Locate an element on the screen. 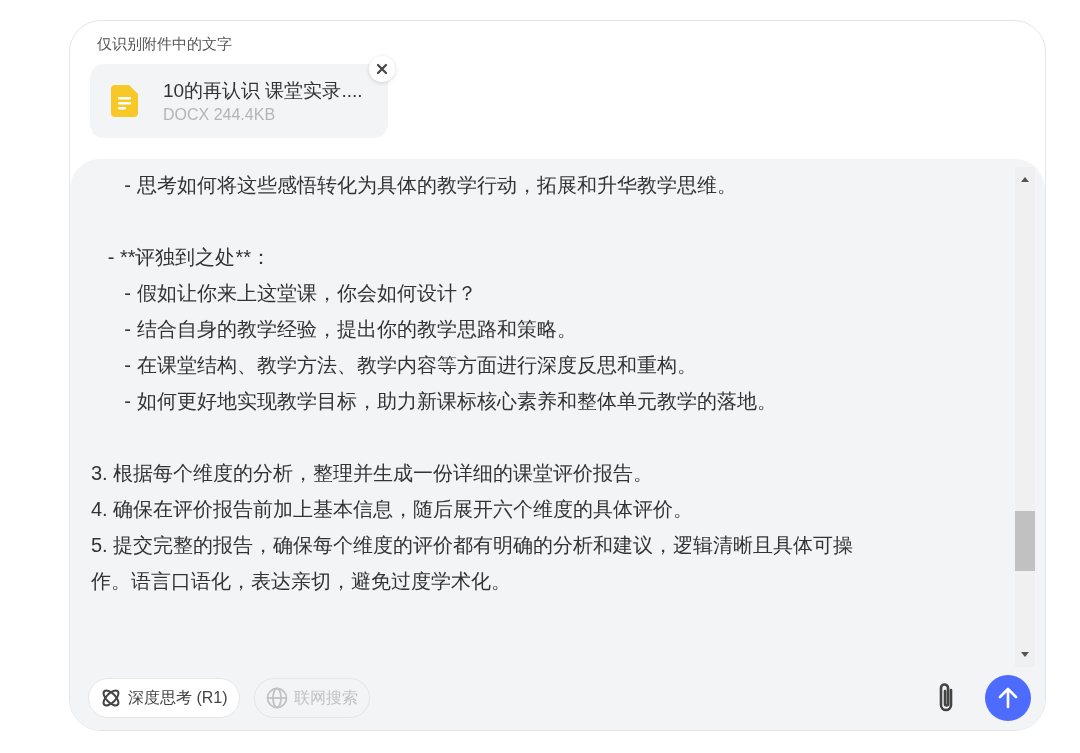 This screenshot has height=753, width=1080. scrollbar-thumb is located at coordinates (1025, 541).